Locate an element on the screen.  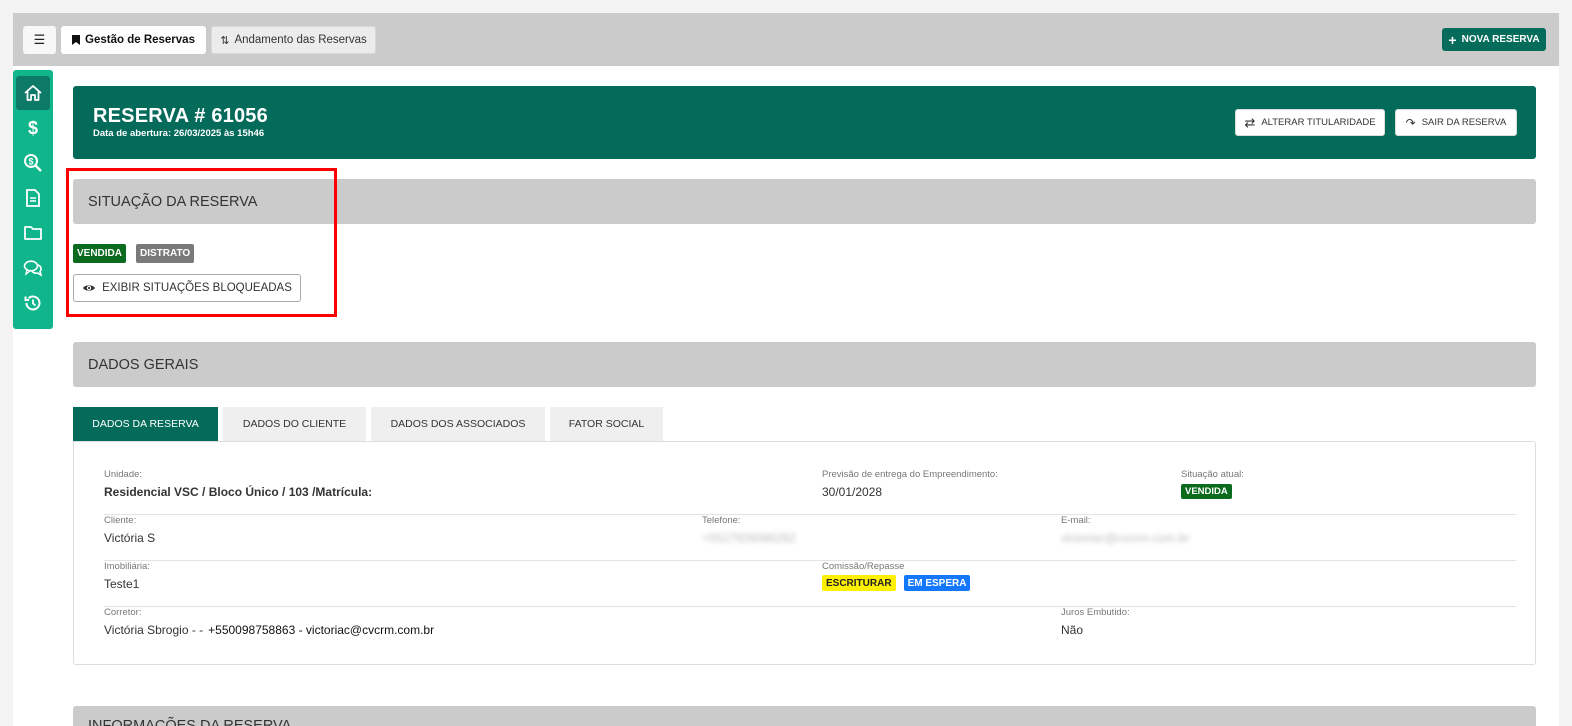
page-title: RESERVA # 61056 is located at coordinates (180, 116).